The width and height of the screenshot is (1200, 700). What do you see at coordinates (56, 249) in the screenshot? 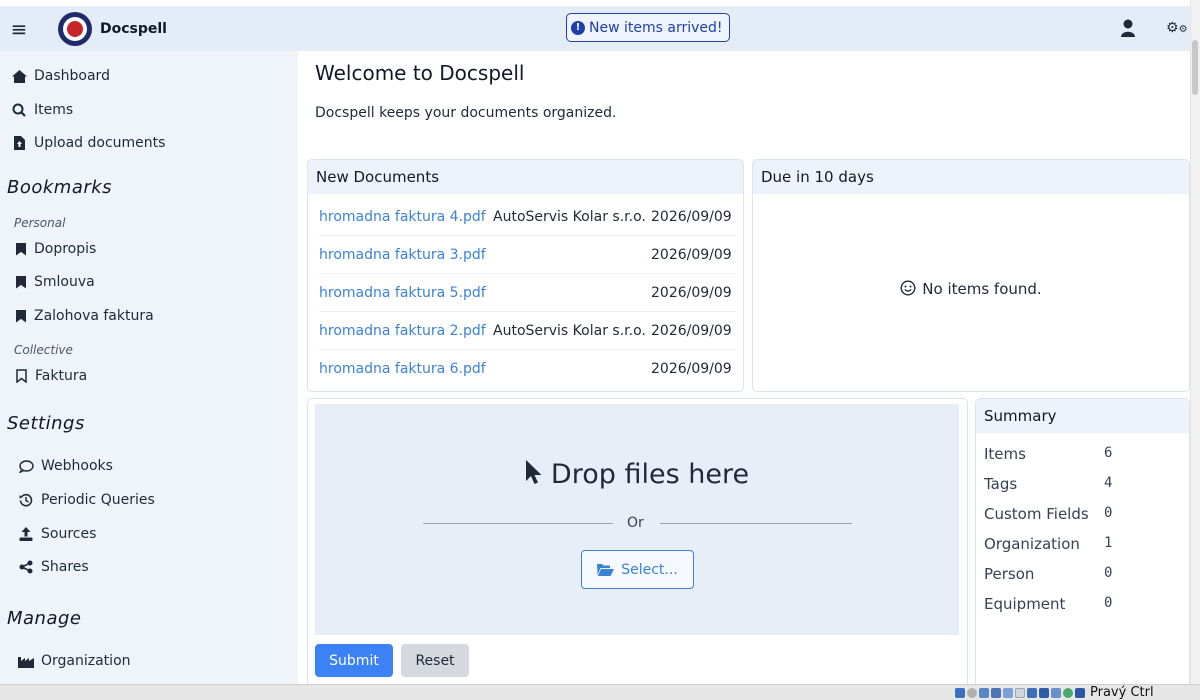
I see `bookmark-dopropis: Dopropis` at bounding box center [56, 249].